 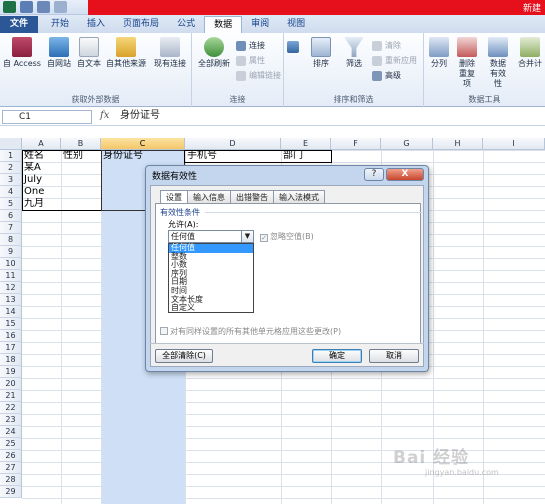 I want to click on advanced-filter-button: 高级, so click(x=386, y=75).